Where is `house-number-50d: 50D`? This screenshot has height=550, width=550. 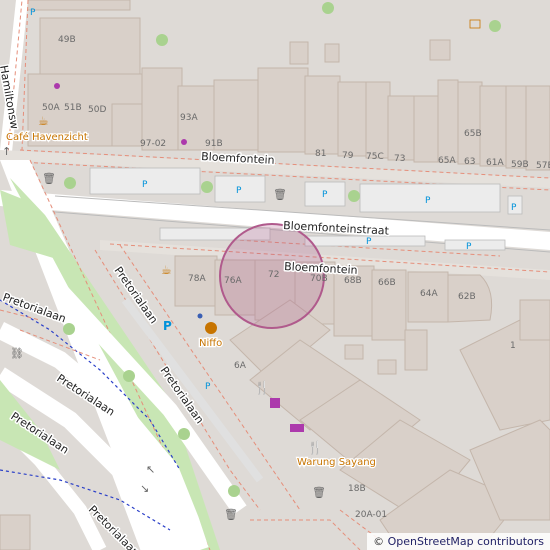
house-number-50d: 50D is located at coordinates (97, 110).